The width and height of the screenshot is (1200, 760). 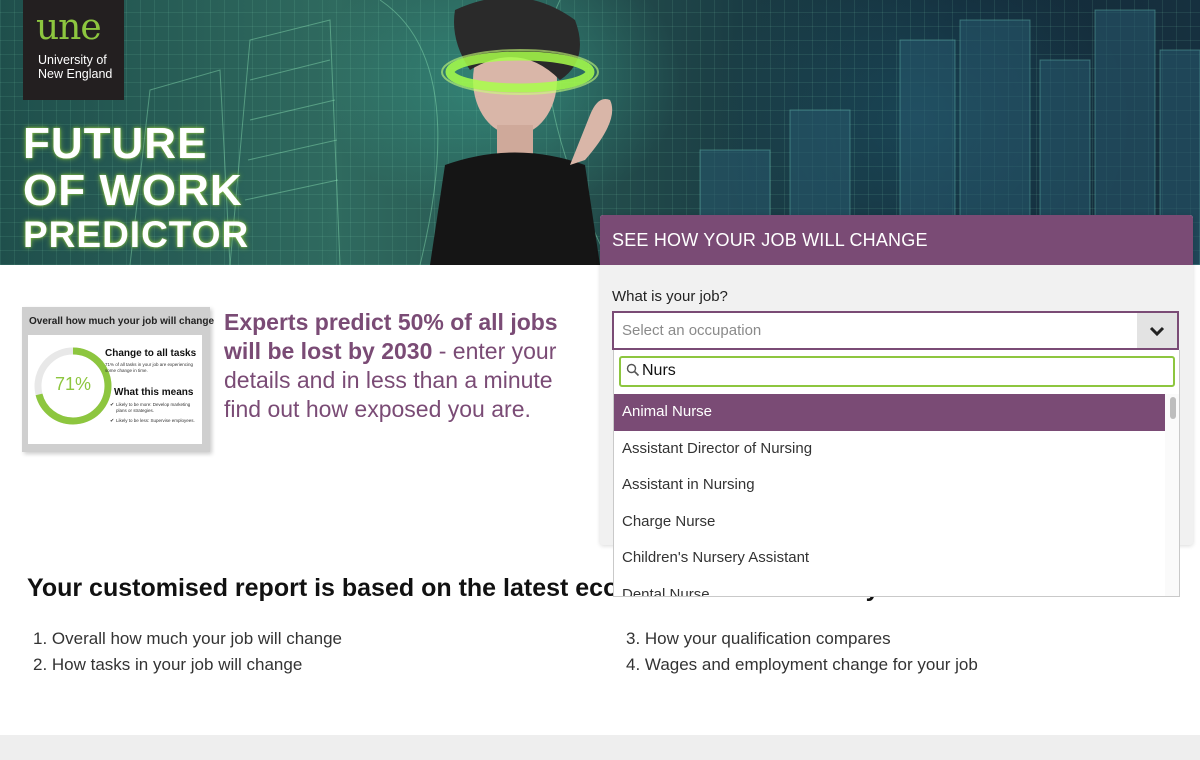 What do you see at coordinates (136, 234) in the screenshot?
I see `hero-title-line3: PREDICTOR` at bounding box center [136, 234].